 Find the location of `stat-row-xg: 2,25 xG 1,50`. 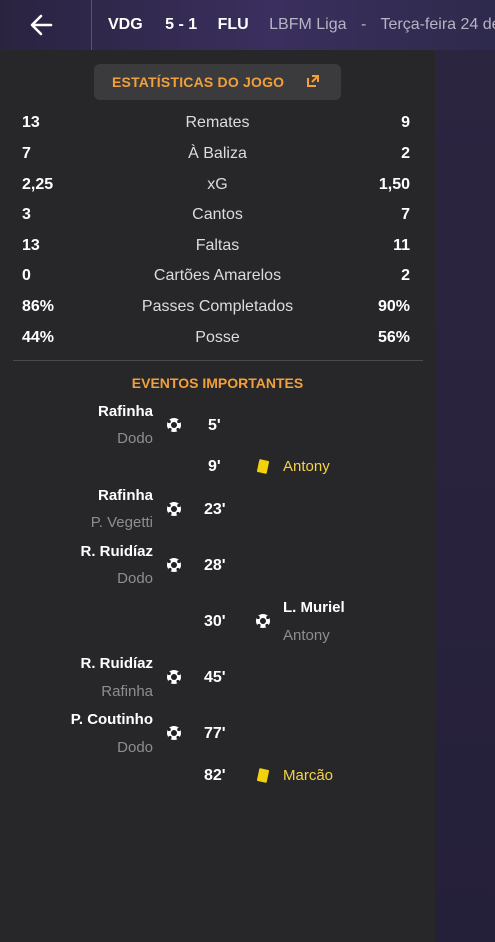

stat-row-xg: 2,25 xG 1,50 is located at coordinates (217, 186).